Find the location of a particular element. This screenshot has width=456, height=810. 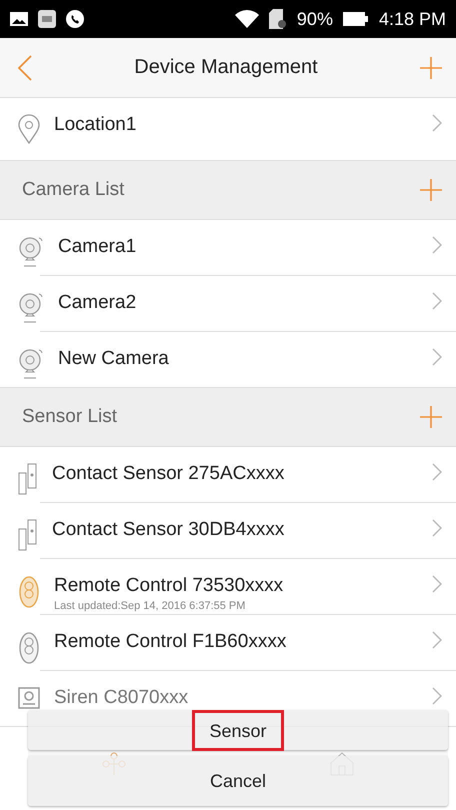

cancel-button: Cancel is located at coordinates (238, 781).